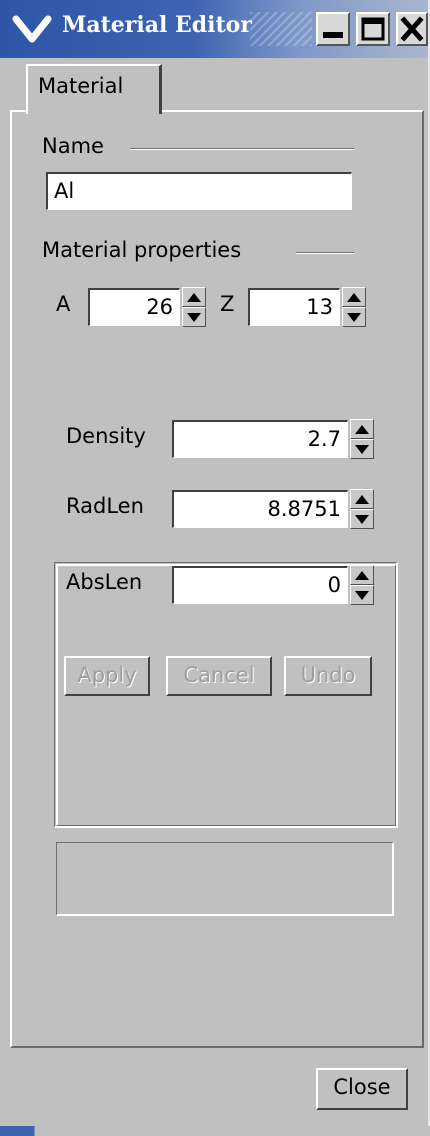 Image resolution: width=430 pixels, height=1136 pixels. I want to click on name-separator, so click(242, 149).